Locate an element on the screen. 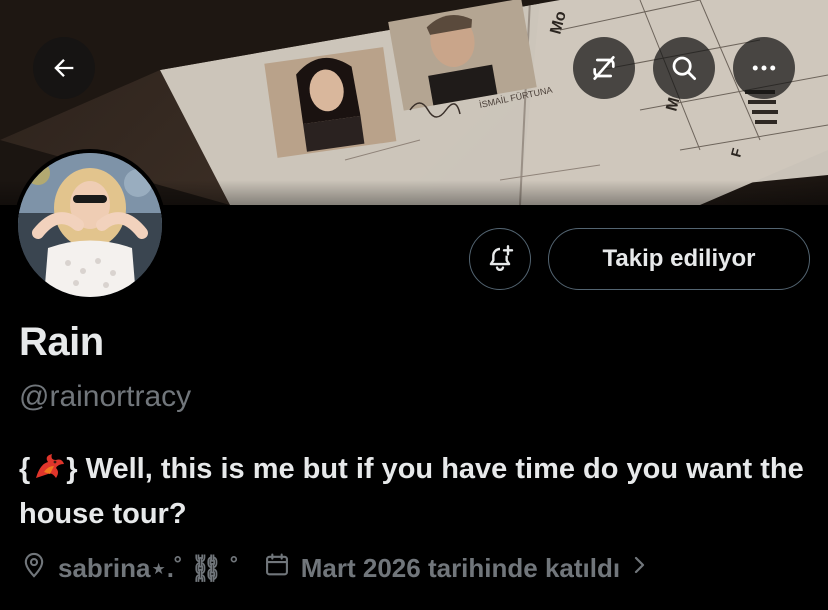 The height and width of the screenshot is (610, 828). following-button-label: Takip ediliyor is located at coordinates (679, 258).